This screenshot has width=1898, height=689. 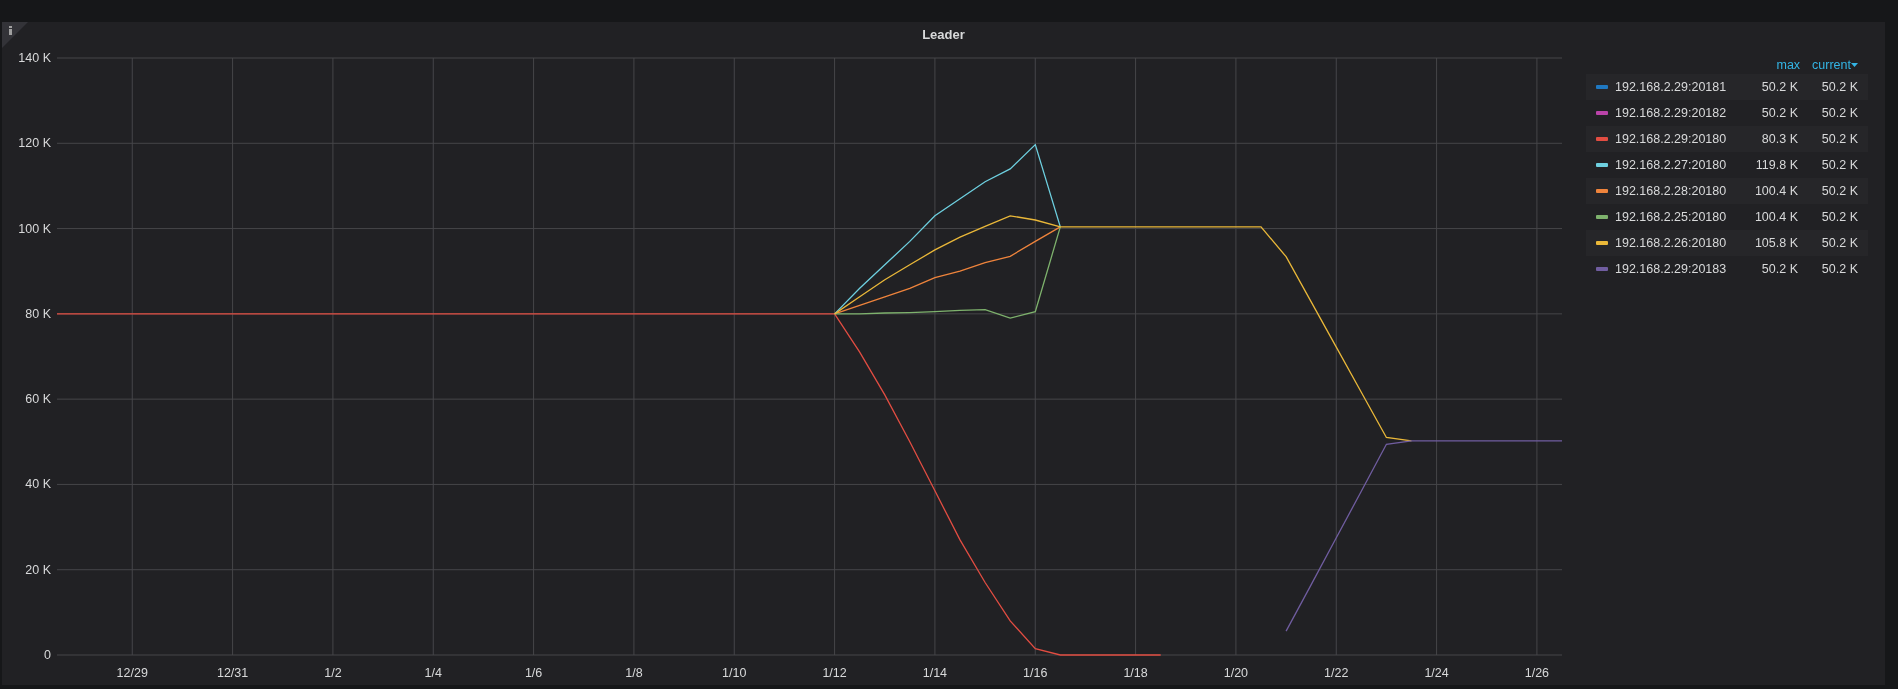 What do you see at coordinates (1671, 87) in the screenshot?
I see `series-name: 192.168.2.29:20181` at bounding box center [1671, 87].